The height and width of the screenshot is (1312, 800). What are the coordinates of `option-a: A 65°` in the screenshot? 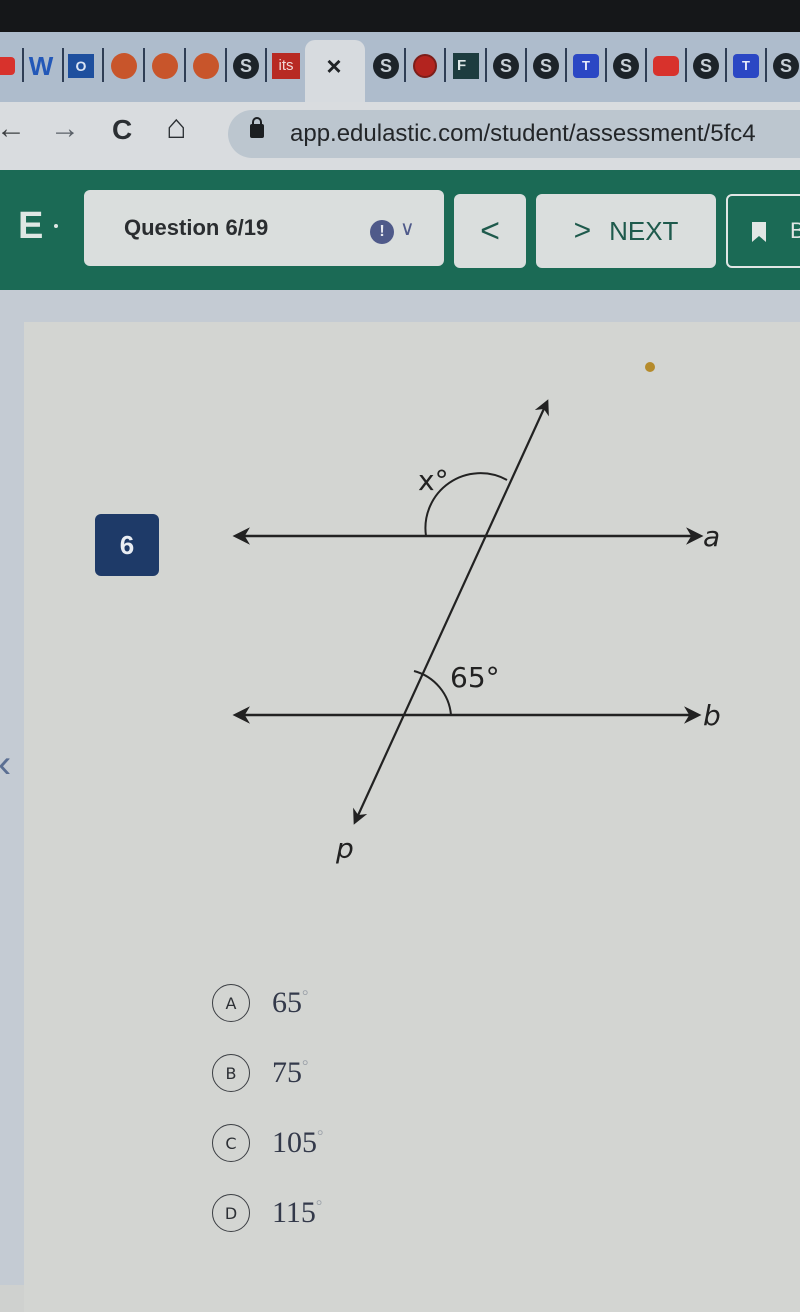 It's located at (260, 1003).